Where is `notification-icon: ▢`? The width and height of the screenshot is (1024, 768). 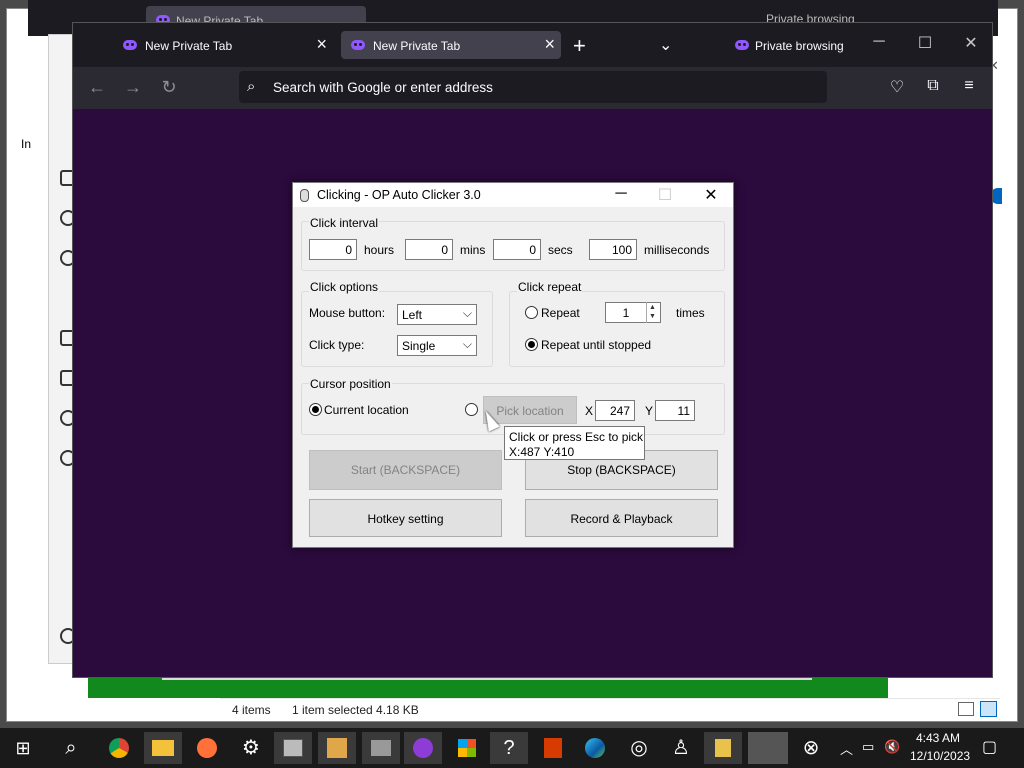
notification-icon: ▢ is located at coordinates (989, 747).